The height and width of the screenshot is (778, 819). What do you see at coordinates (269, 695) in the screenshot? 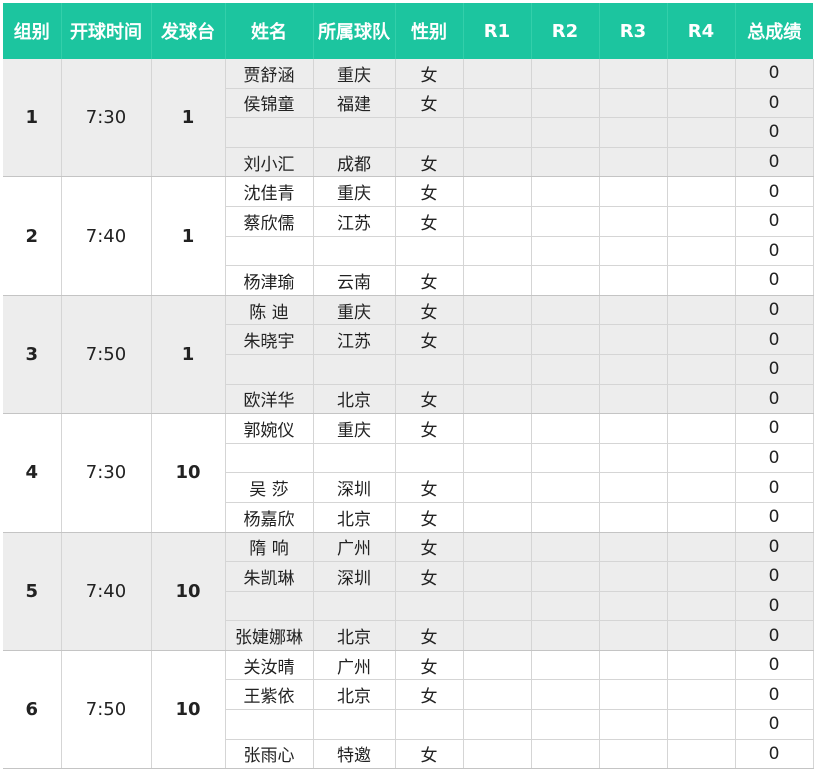
I see `player-name-cell: 王紫依` at bounding box center [269, 695].